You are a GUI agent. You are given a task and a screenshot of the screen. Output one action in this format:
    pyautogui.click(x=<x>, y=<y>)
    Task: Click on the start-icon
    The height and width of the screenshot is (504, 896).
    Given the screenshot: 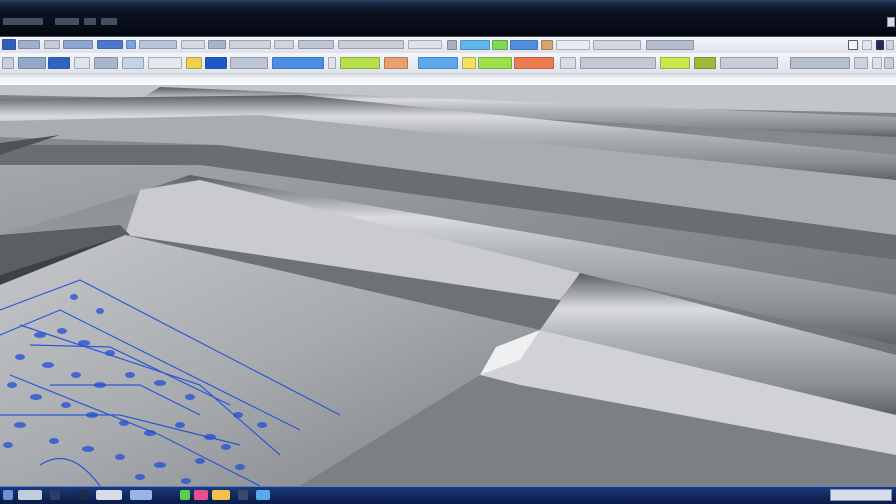 What is the action you would take?
    pyautogui.click(x=8, y=495)
    